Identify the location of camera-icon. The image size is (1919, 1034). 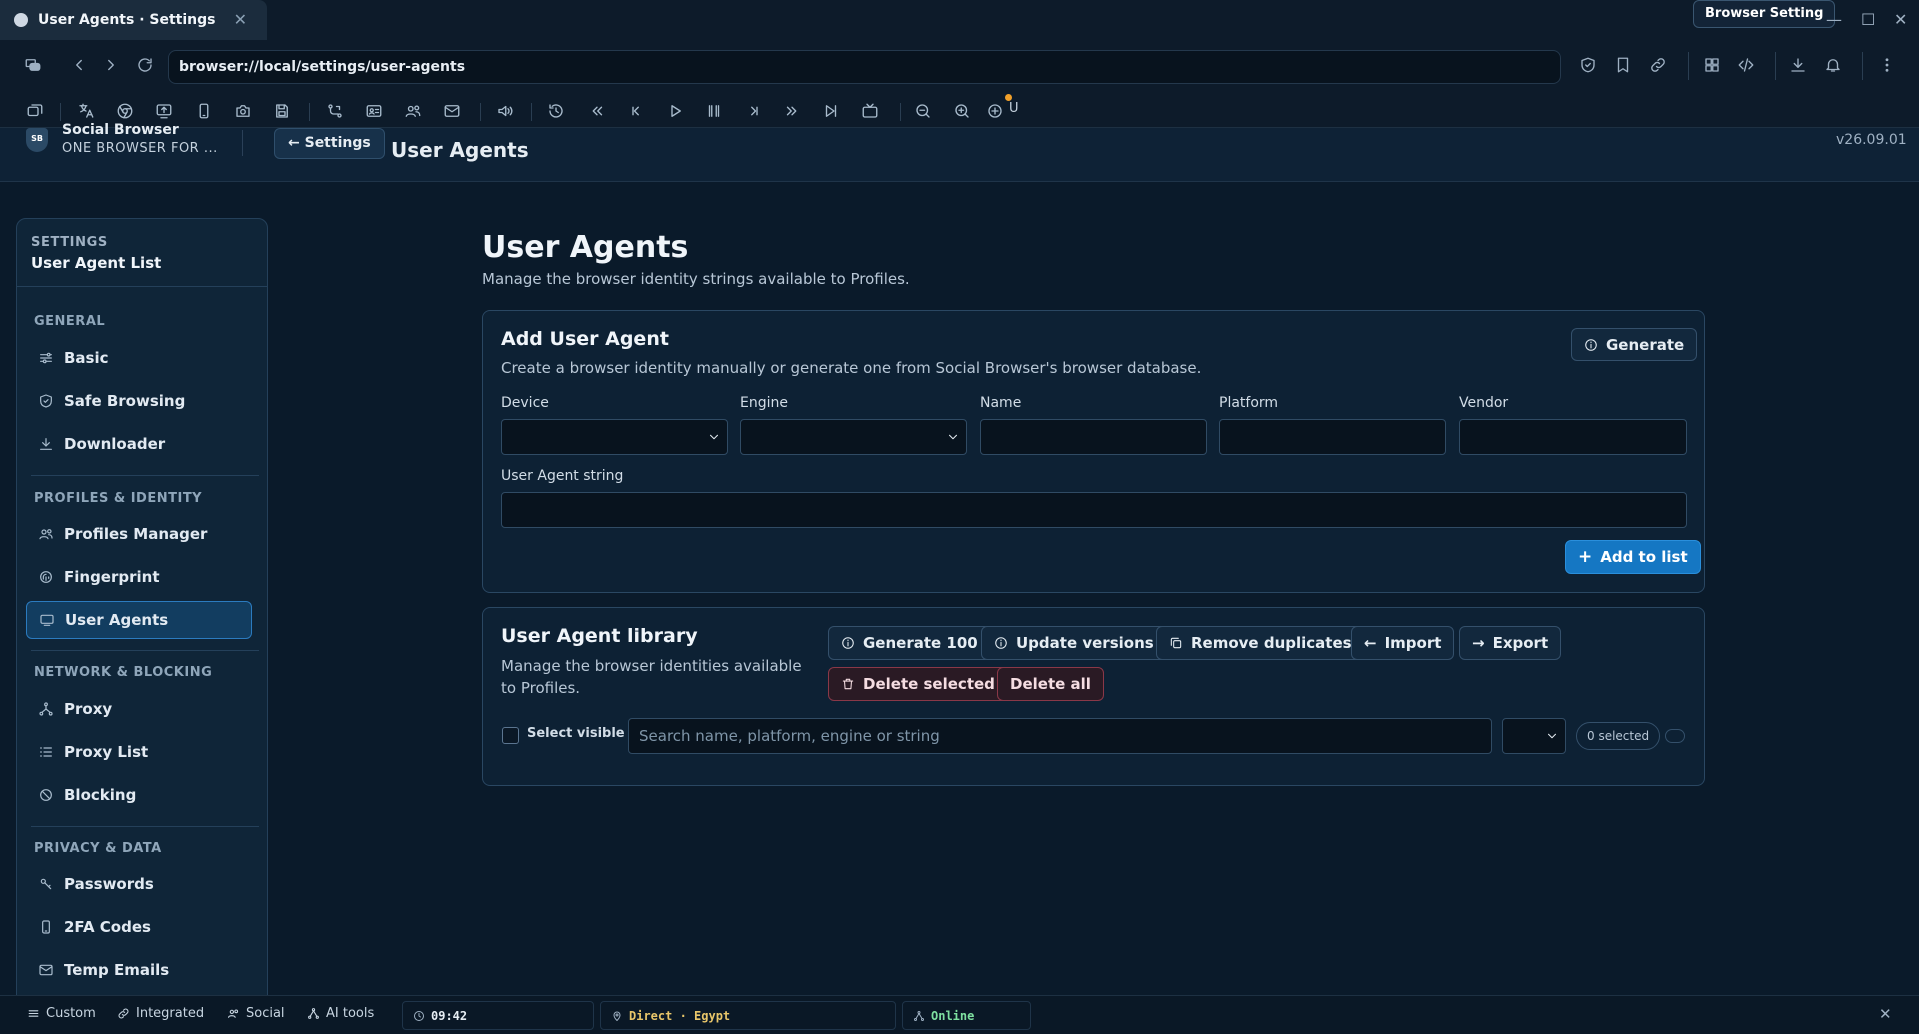
(243, 111).